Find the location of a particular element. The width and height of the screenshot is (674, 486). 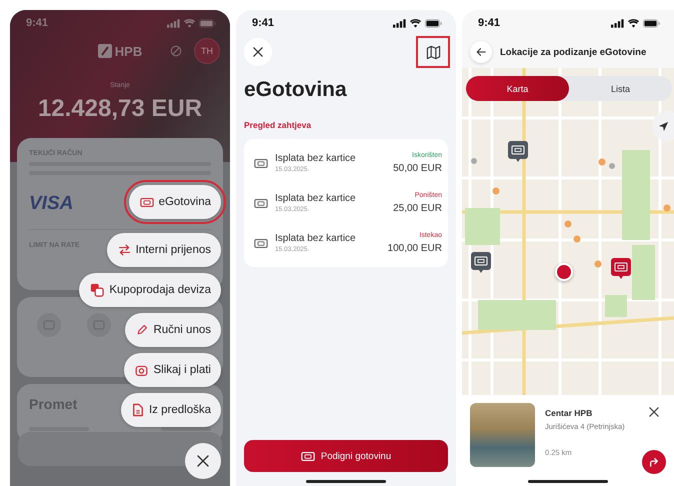

request-amount: 25,00 EUR is located at coordinates (417, 208).